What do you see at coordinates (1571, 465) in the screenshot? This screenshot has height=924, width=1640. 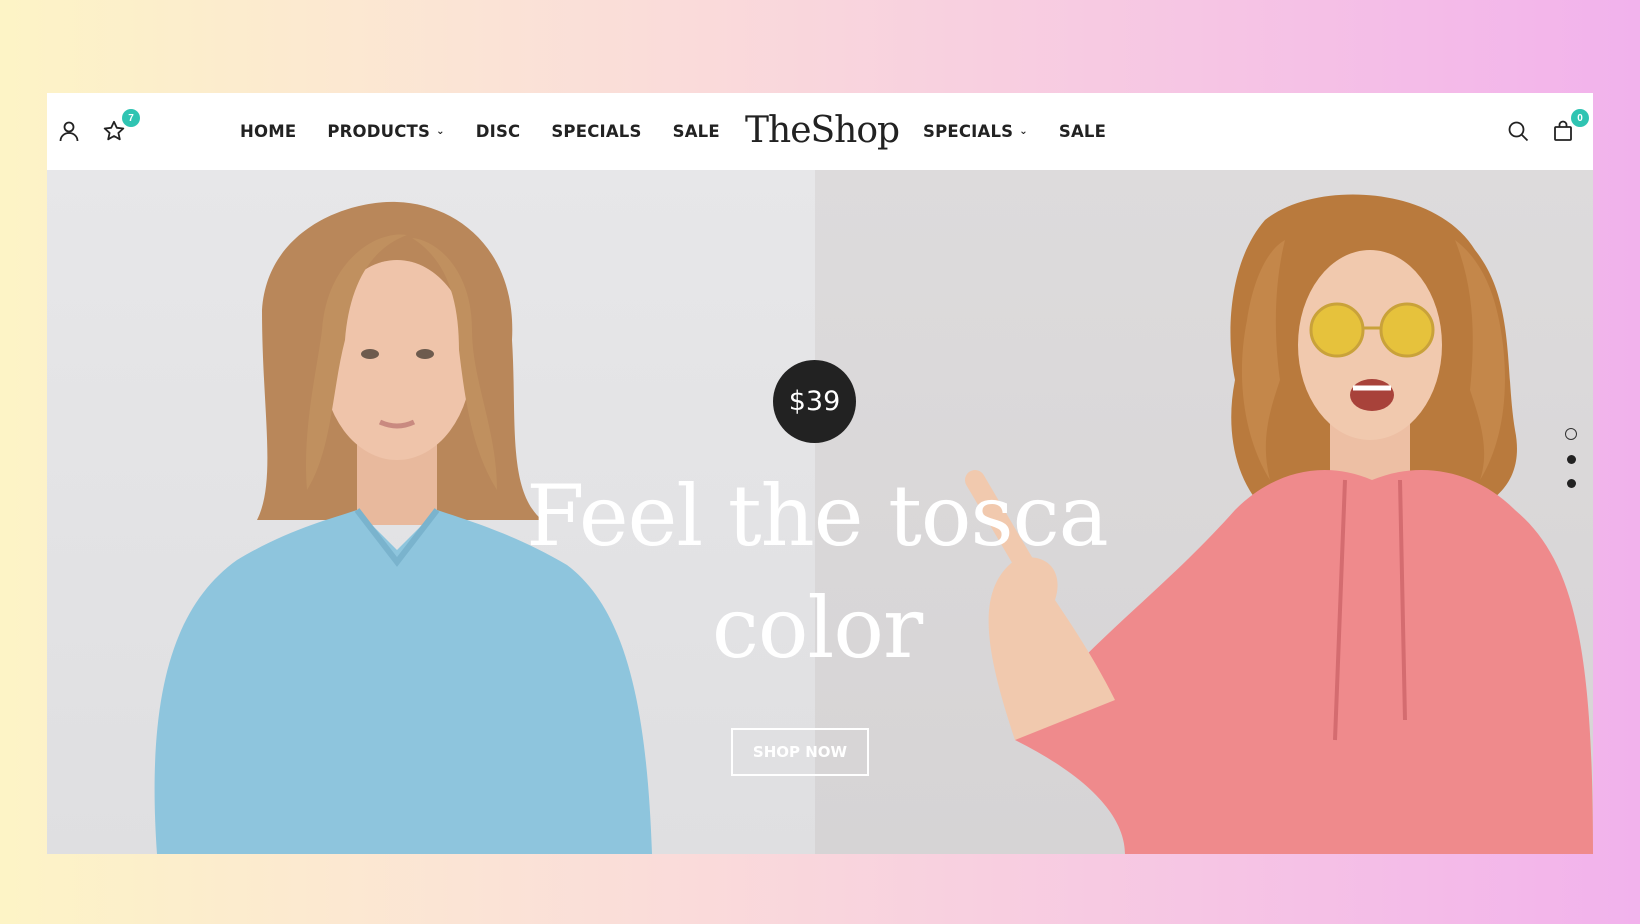 I see `slider-pagination` at bounding box center [1571, 465].